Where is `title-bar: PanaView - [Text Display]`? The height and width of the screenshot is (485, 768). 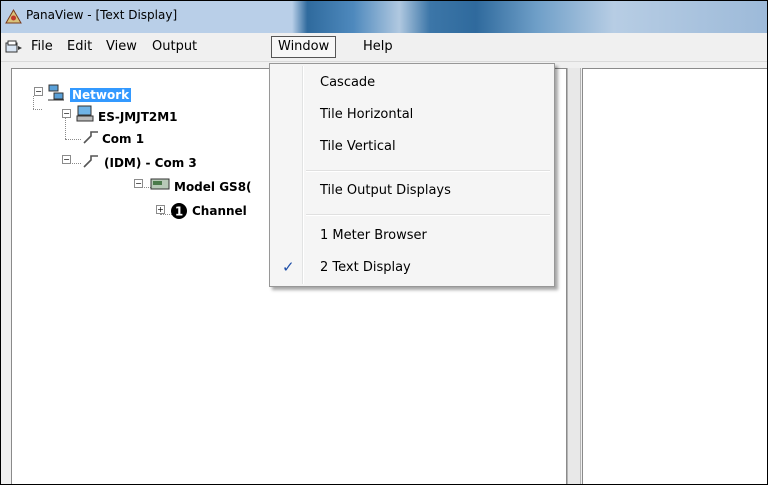
title-bar: PanaView - [Text Display] is located at coordinates (384, 17).